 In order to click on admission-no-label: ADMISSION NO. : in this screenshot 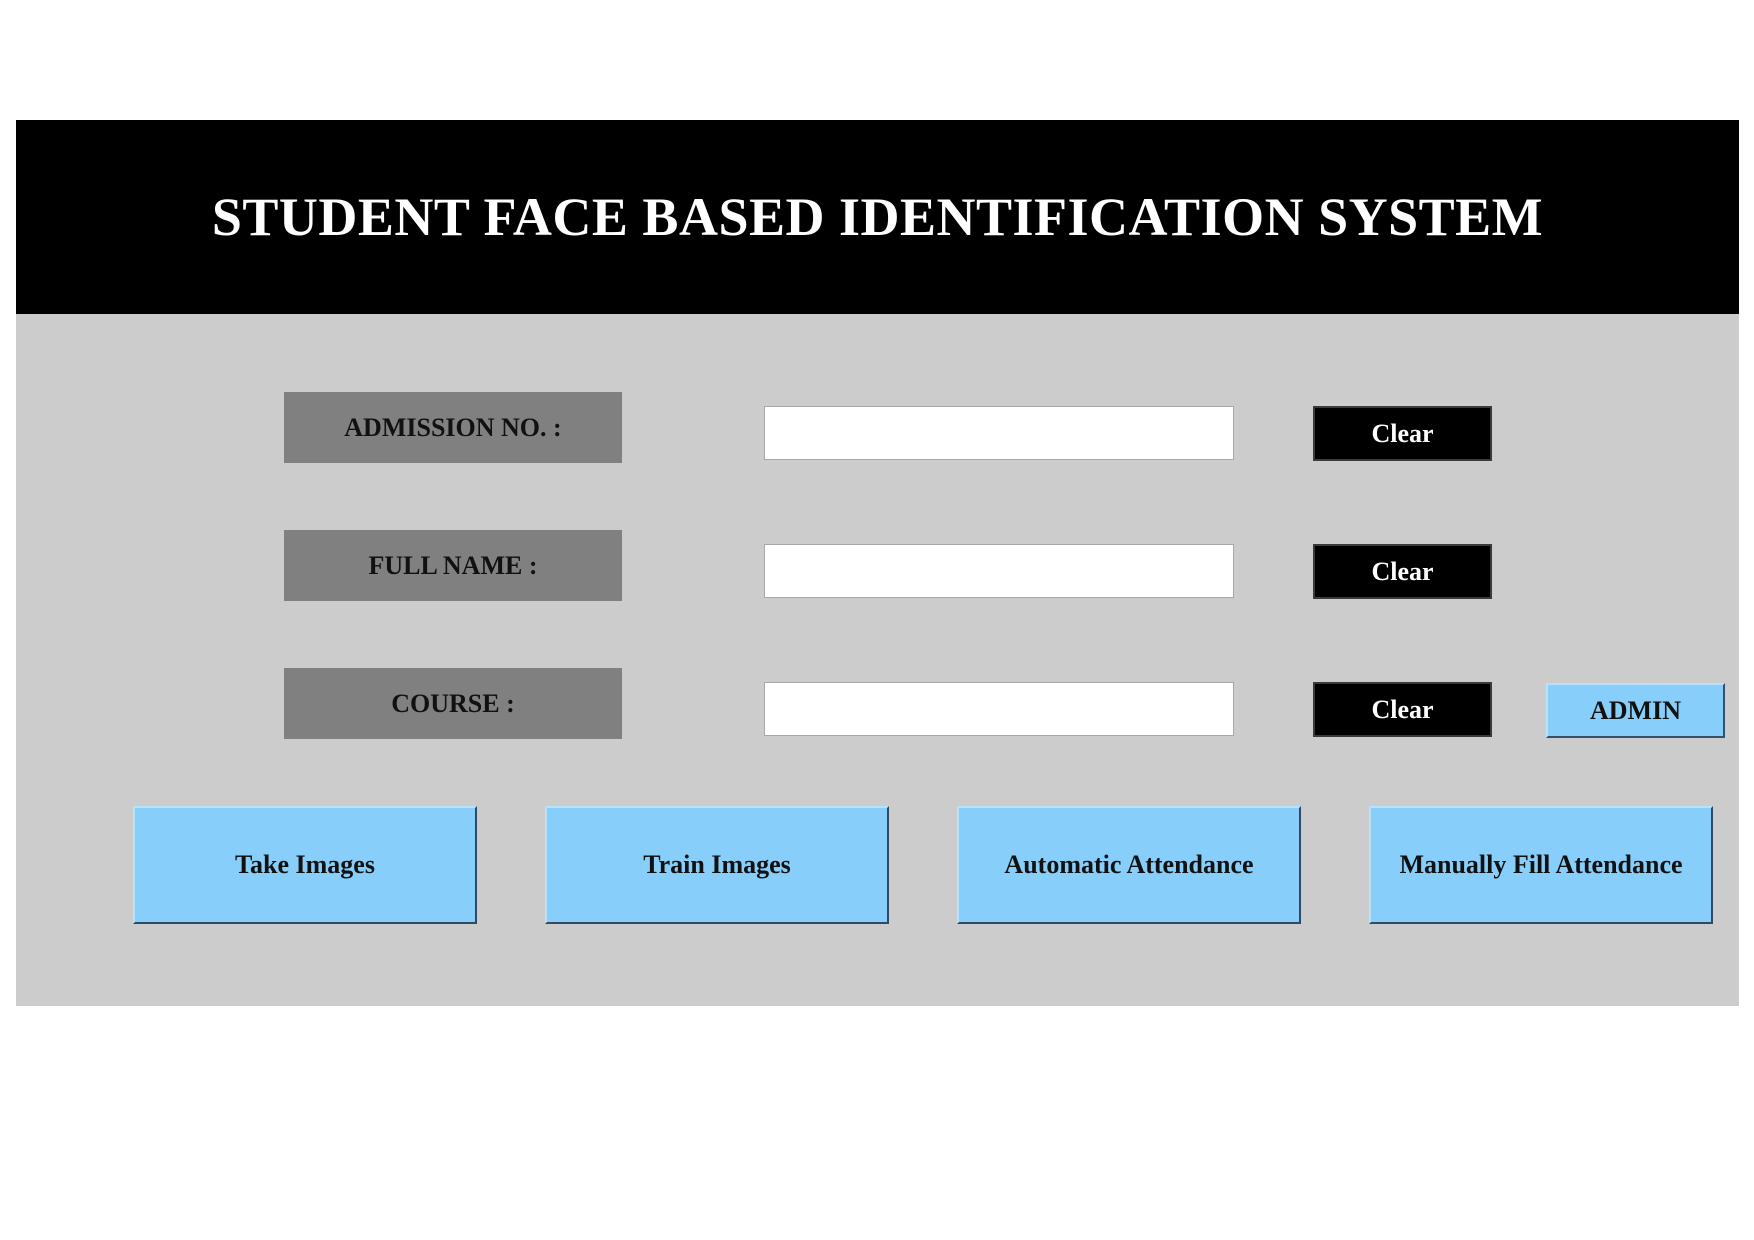, I will do `click(453, 427)`.